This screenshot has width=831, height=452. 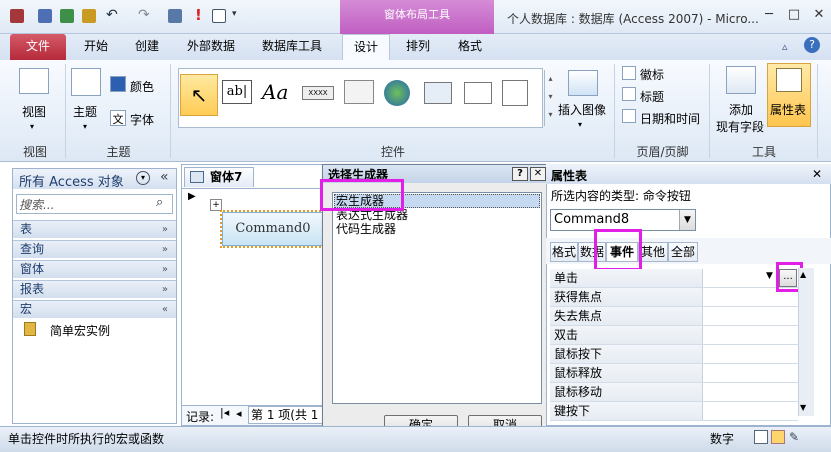 What do you see at coordinates (67, 16) in the screenshot?
I see `excel-export-icon` at bounding box center [67, 16].